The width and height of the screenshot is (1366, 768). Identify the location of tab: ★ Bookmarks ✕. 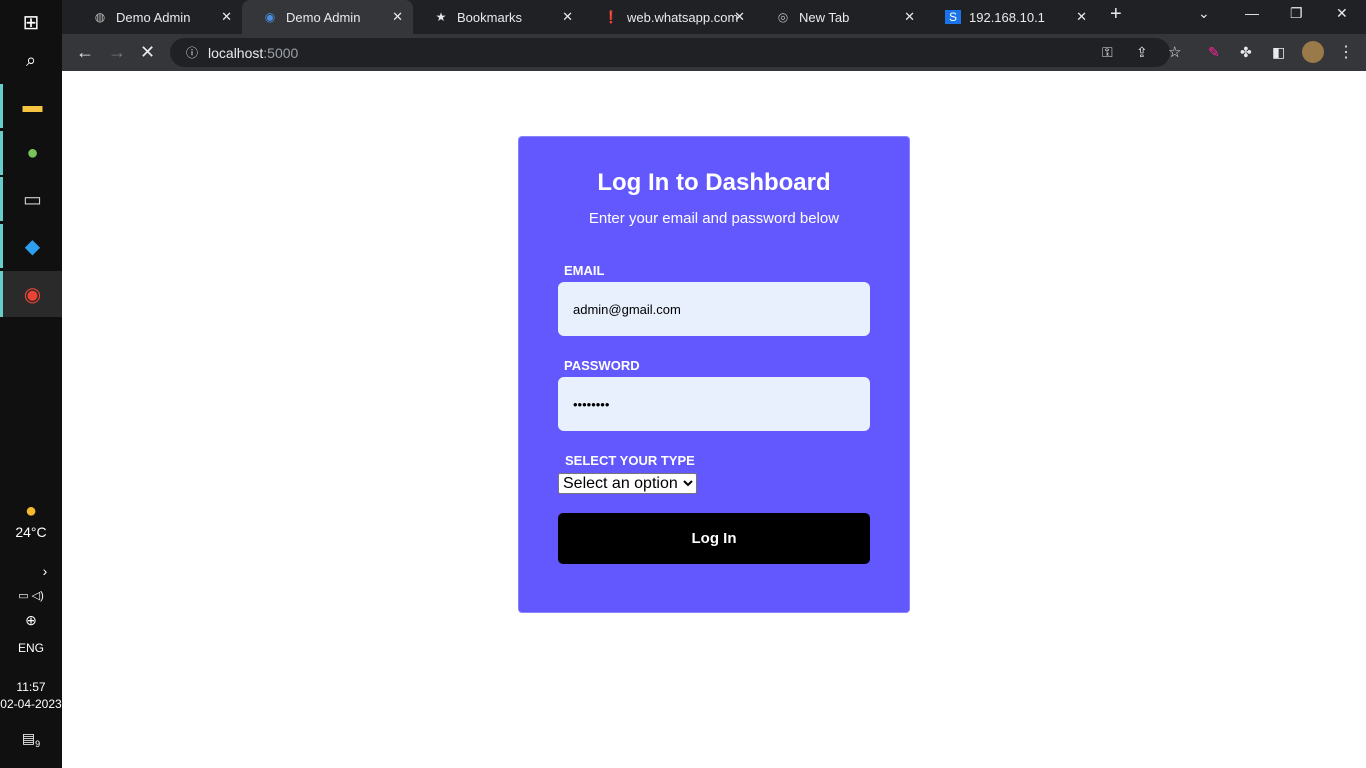
(498, 17).